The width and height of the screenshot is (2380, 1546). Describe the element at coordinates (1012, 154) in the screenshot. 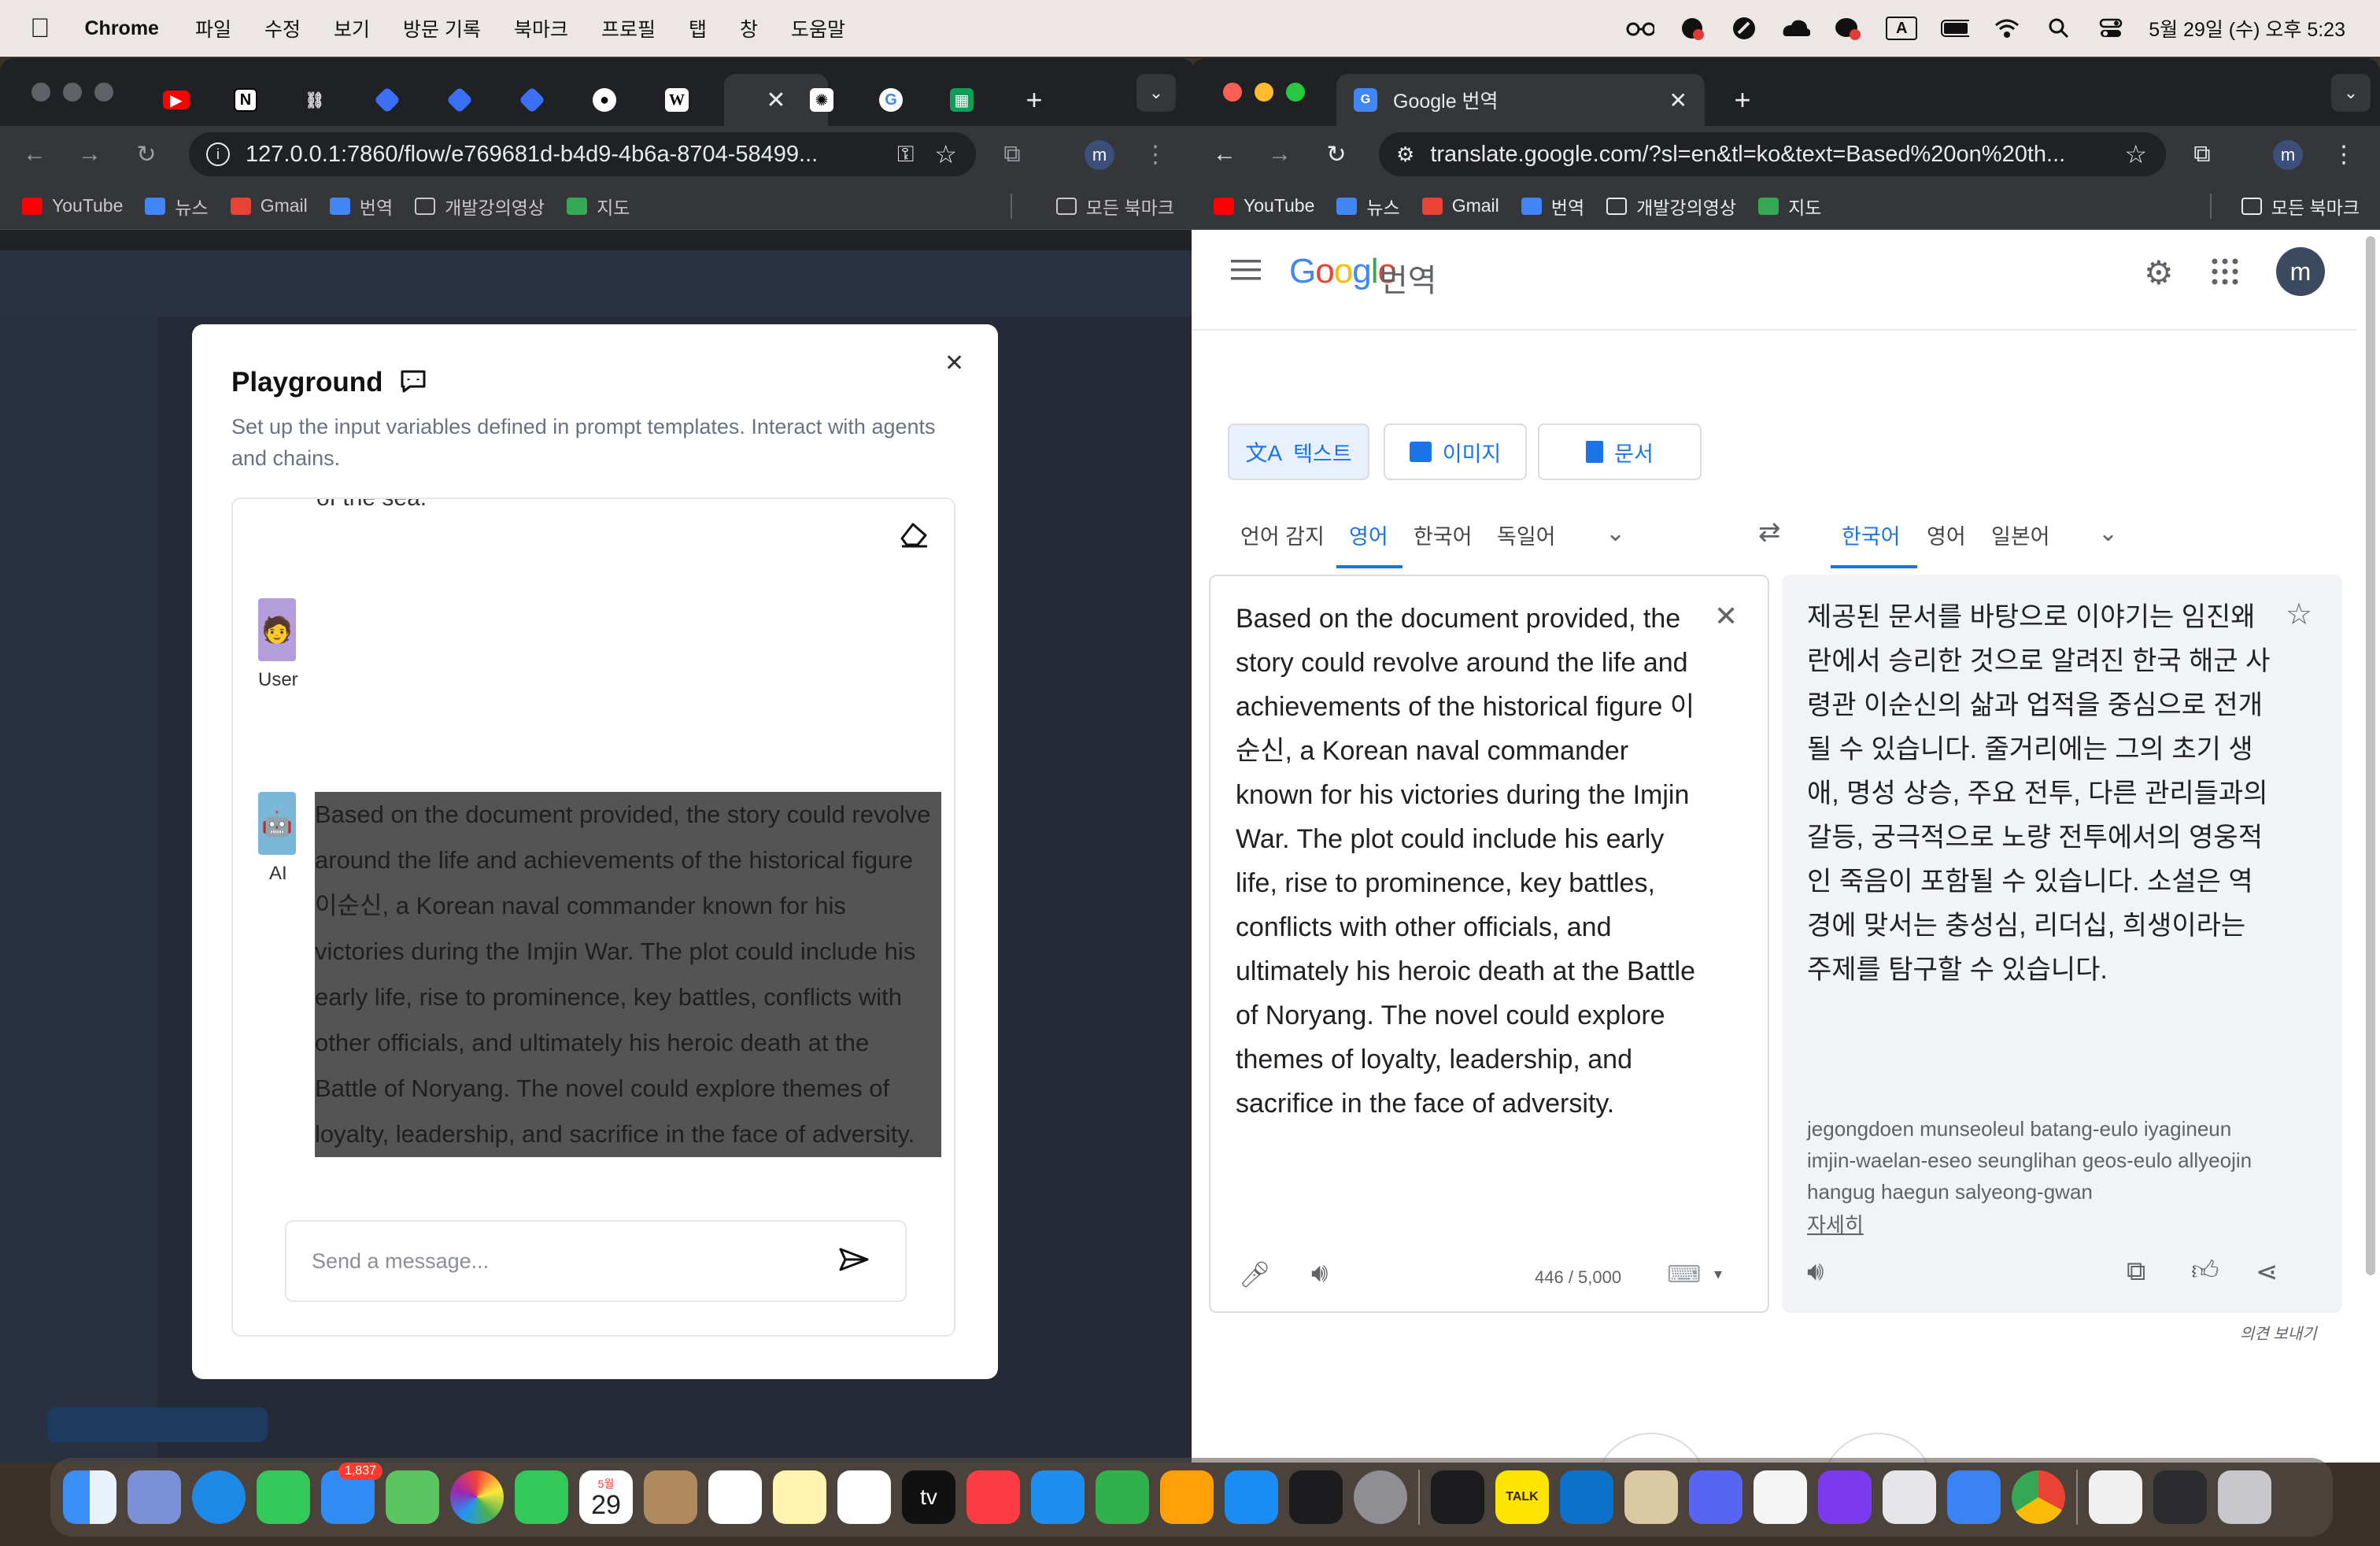

I see `extensions-icon: ⧉` at that location.